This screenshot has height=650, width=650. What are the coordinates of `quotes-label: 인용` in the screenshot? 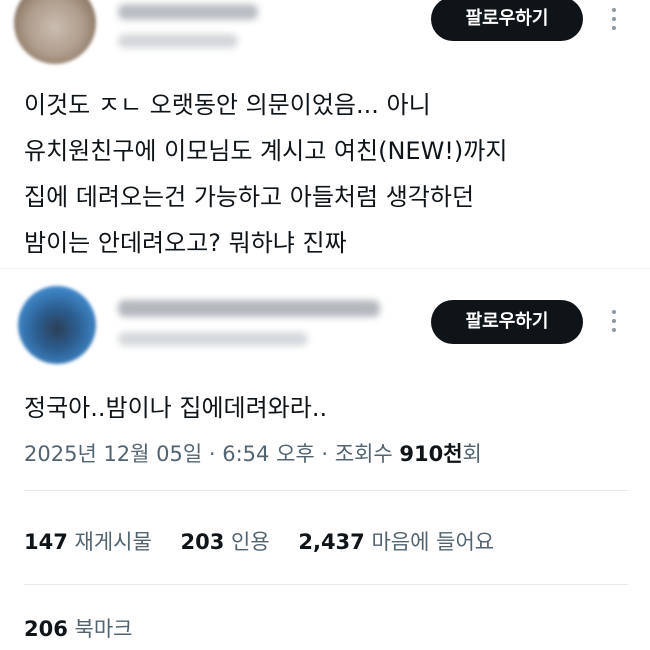 It's located at (250, 542).